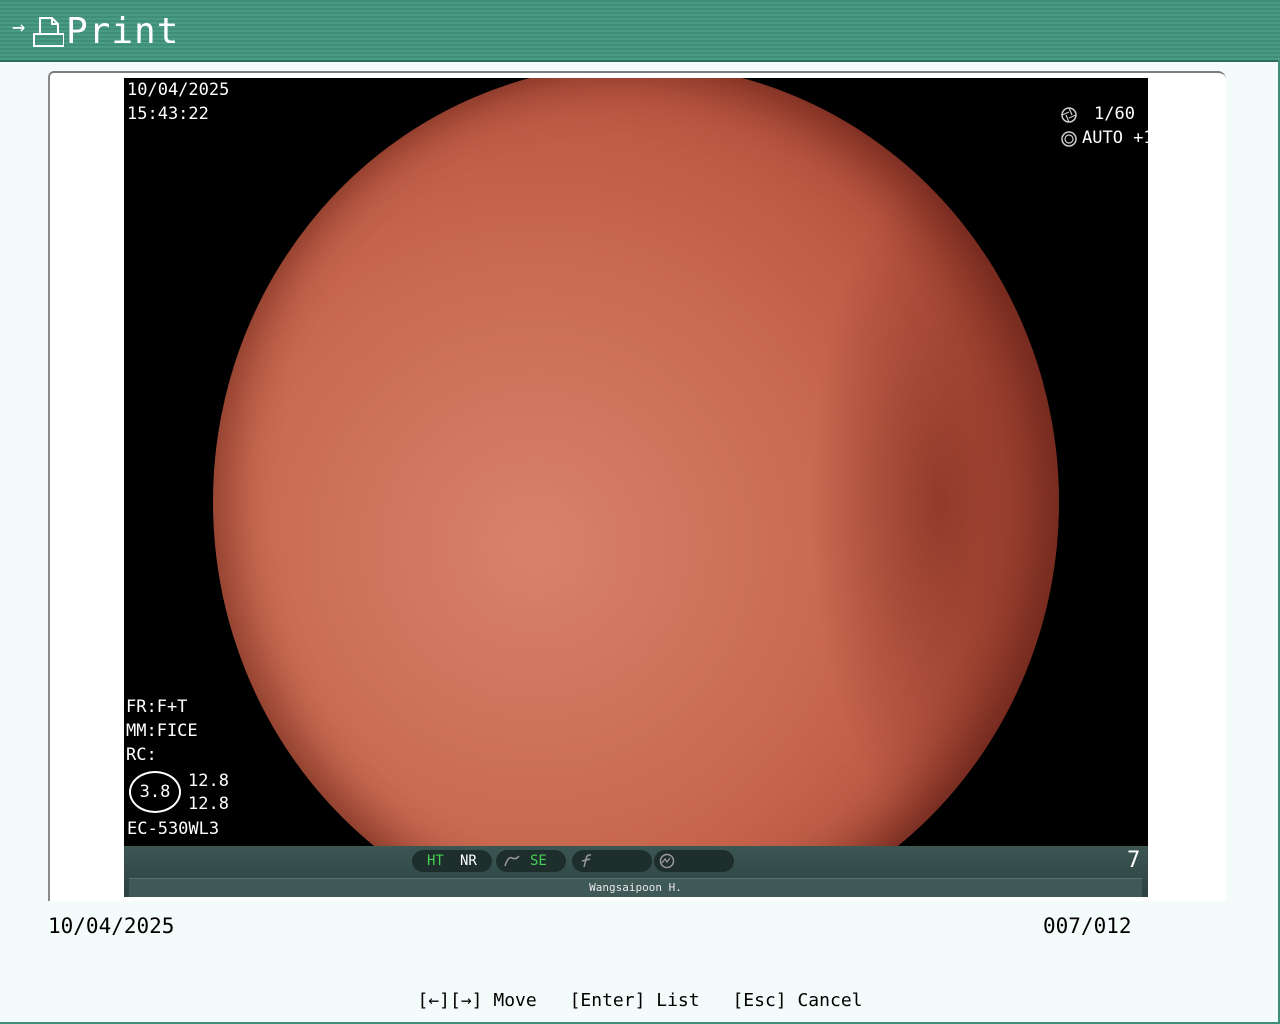 This screenshot has width=1280, height=1024. Describe the element at coordinates (694, 861) in the screenshot. I see `gauge-pill` at that location.